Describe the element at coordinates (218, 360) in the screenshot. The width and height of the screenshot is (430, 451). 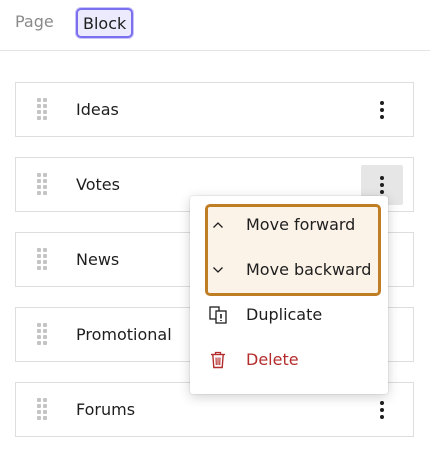
I see `trash-icon` at that location.